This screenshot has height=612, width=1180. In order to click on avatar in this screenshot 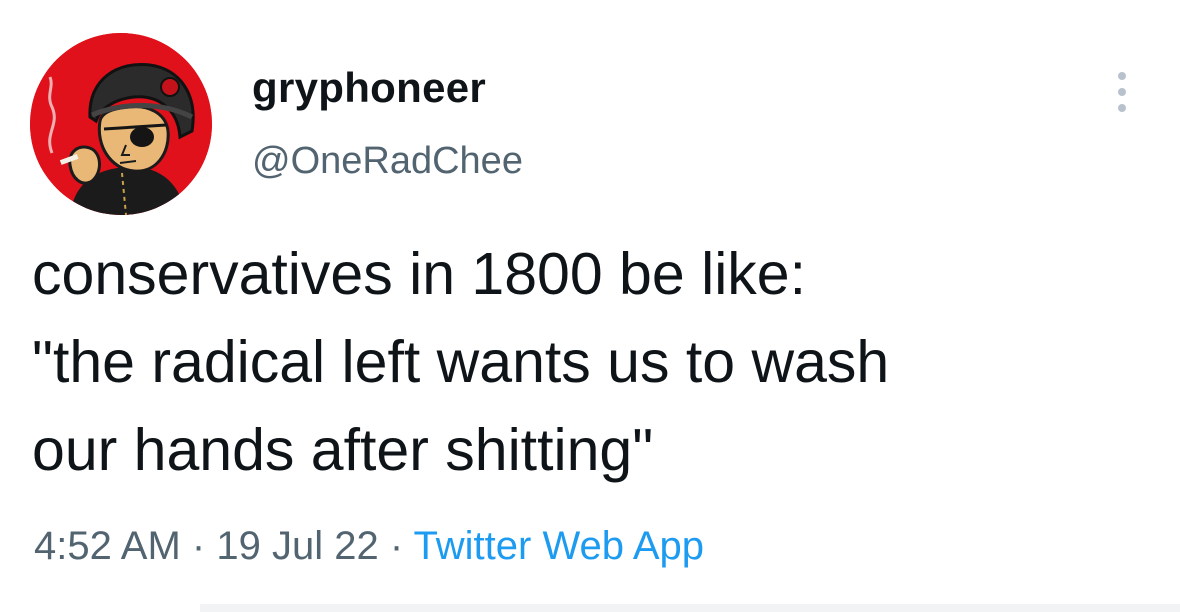, I will do `click(121, 124)`.